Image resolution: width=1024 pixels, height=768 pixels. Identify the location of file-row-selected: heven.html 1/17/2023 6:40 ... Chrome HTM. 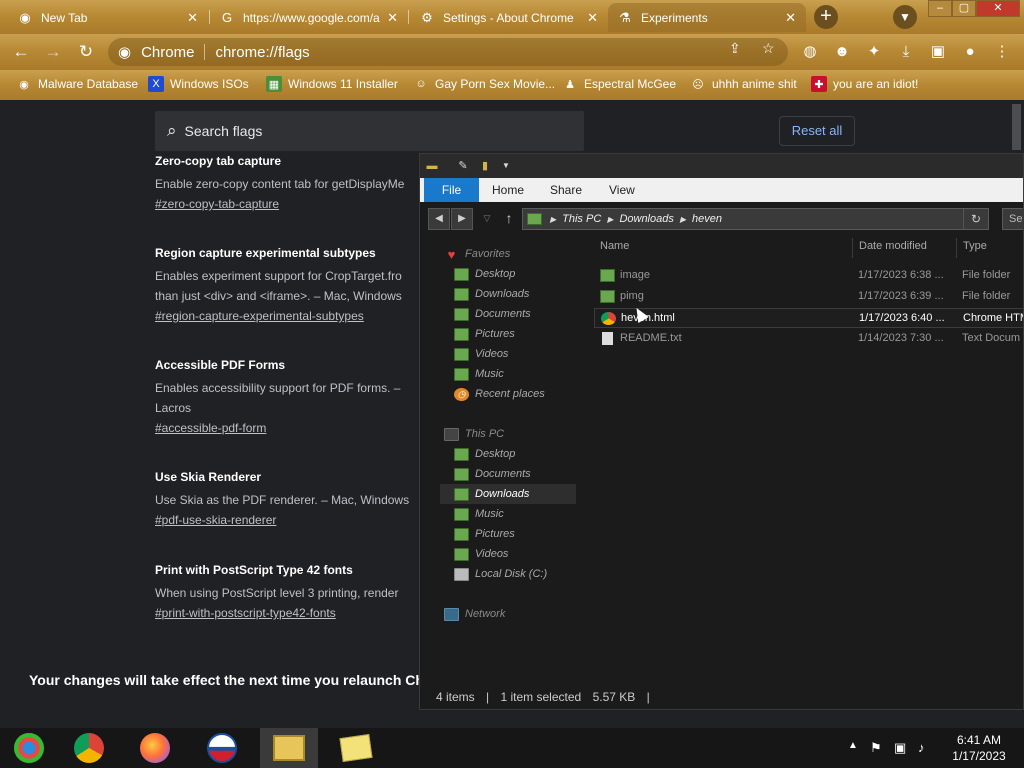
(808, 318).